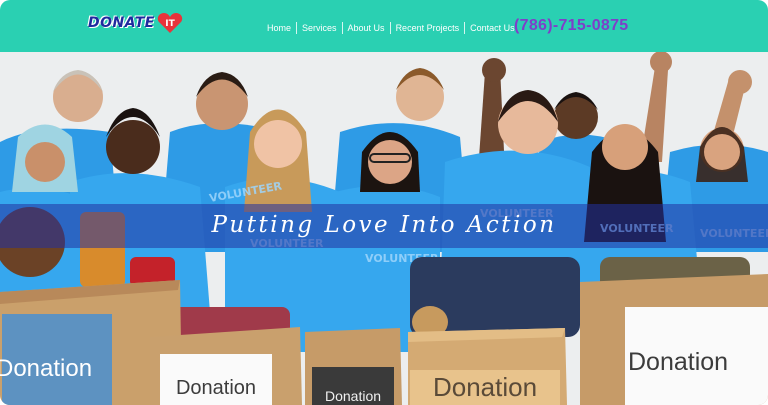  Describe the element at coordinates (121, 23) in the screenshot. I see `logo-text: DONATE` at that location.